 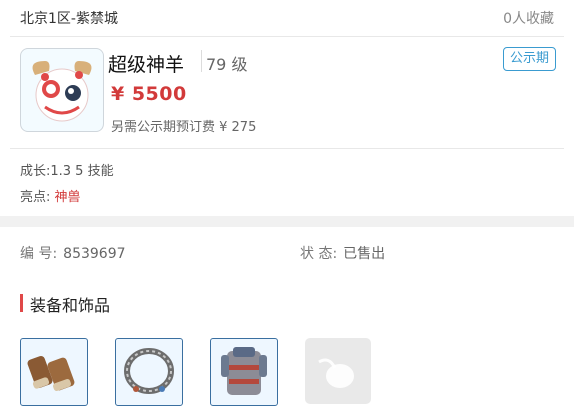 I want to click on id-row: 编 号: 8539697, so click(x=73, y=253).